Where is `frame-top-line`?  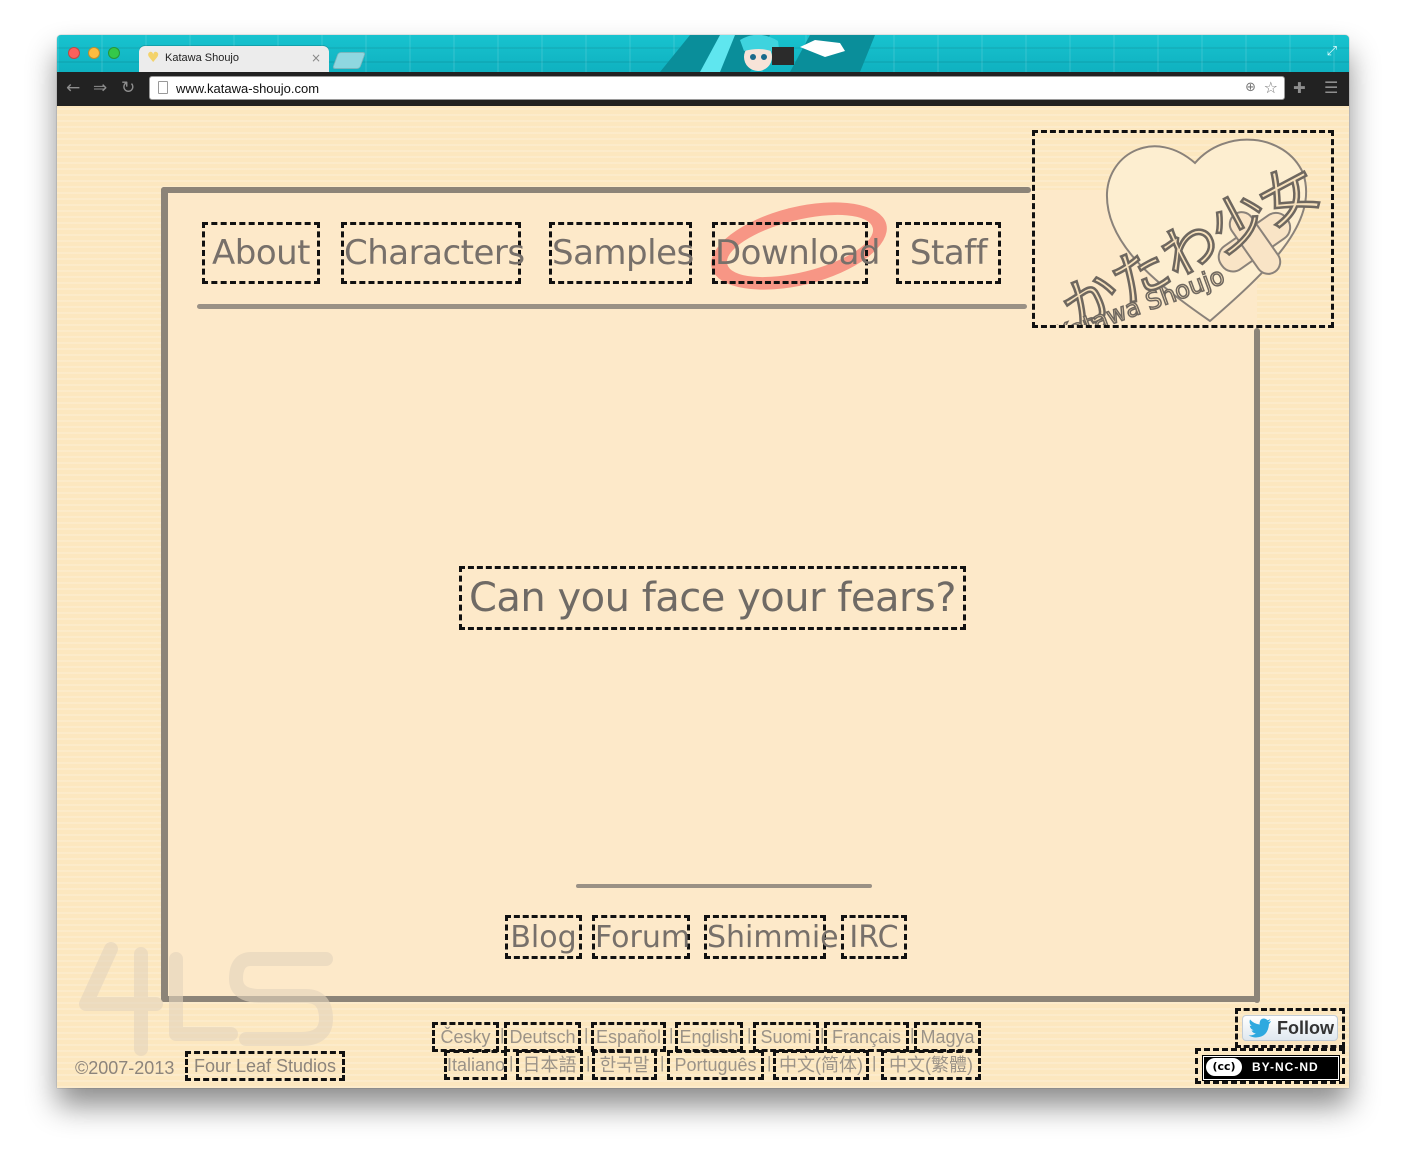 frame-top-line is located at coordinates (596, 190).